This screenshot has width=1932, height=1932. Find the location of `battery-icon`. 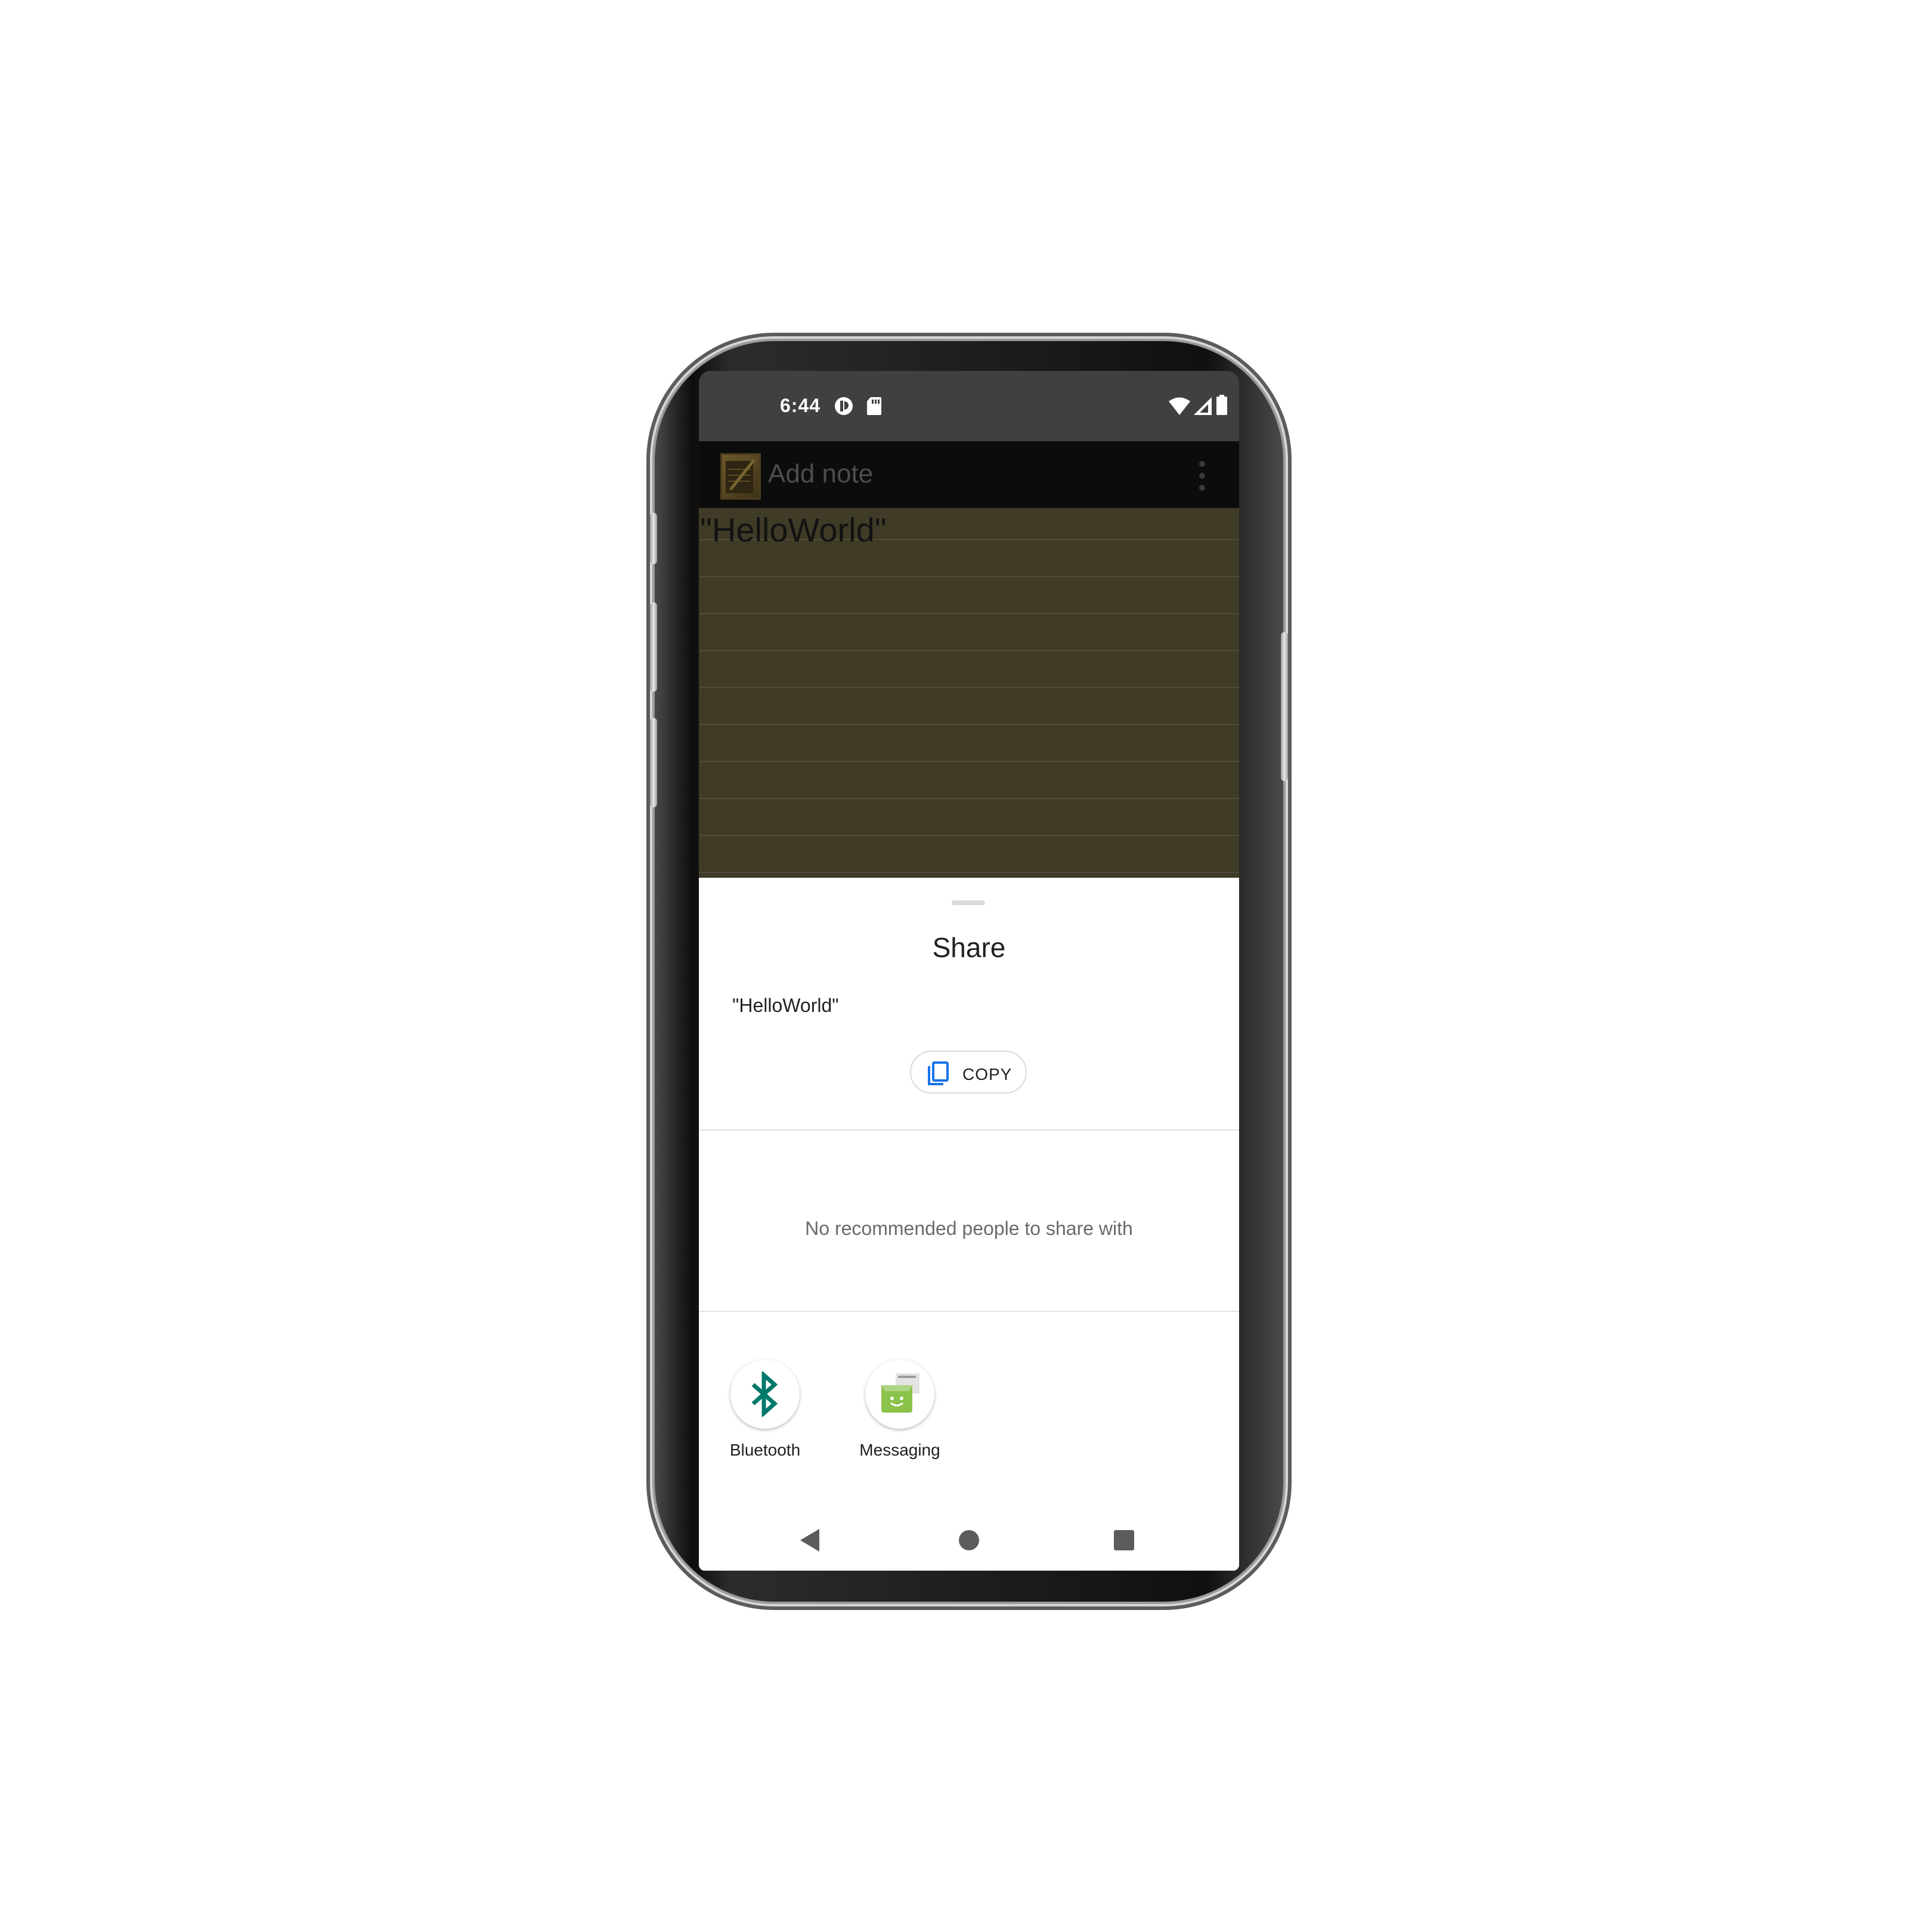

battery-icon is located at coordinates (1222, 406).